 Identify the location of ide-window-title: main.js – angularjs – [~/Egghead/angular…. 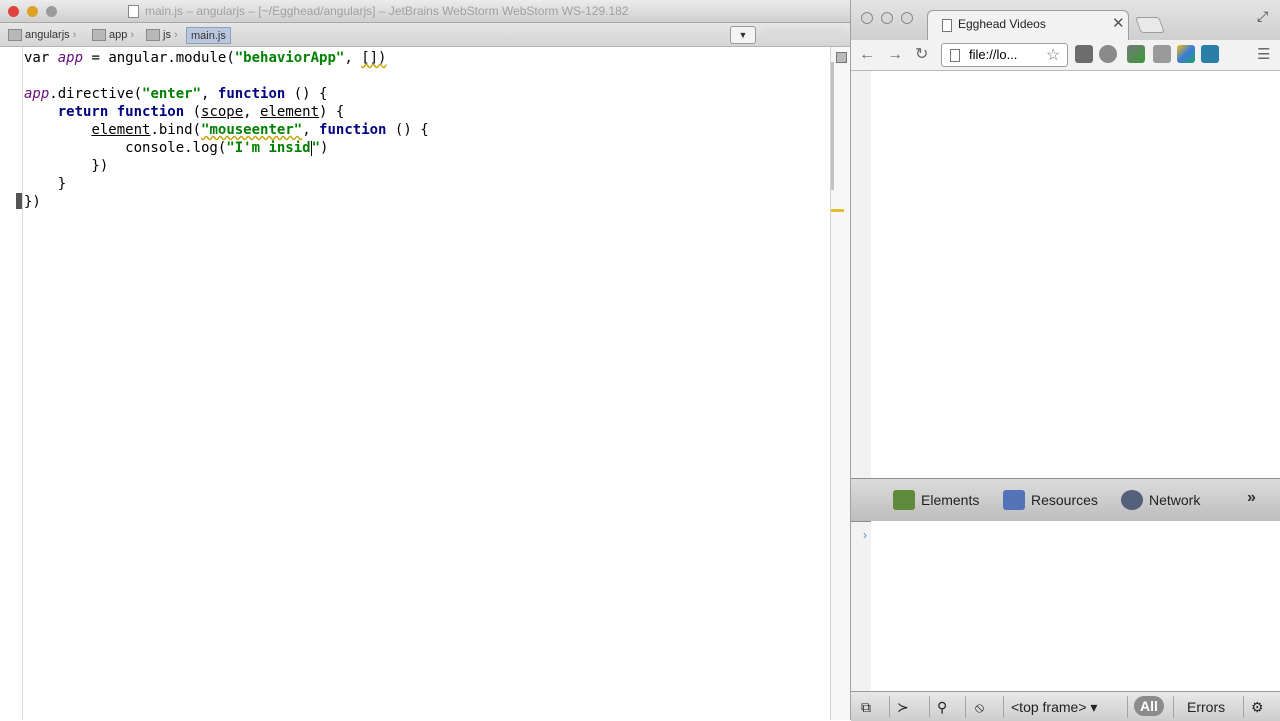
(387, 11).